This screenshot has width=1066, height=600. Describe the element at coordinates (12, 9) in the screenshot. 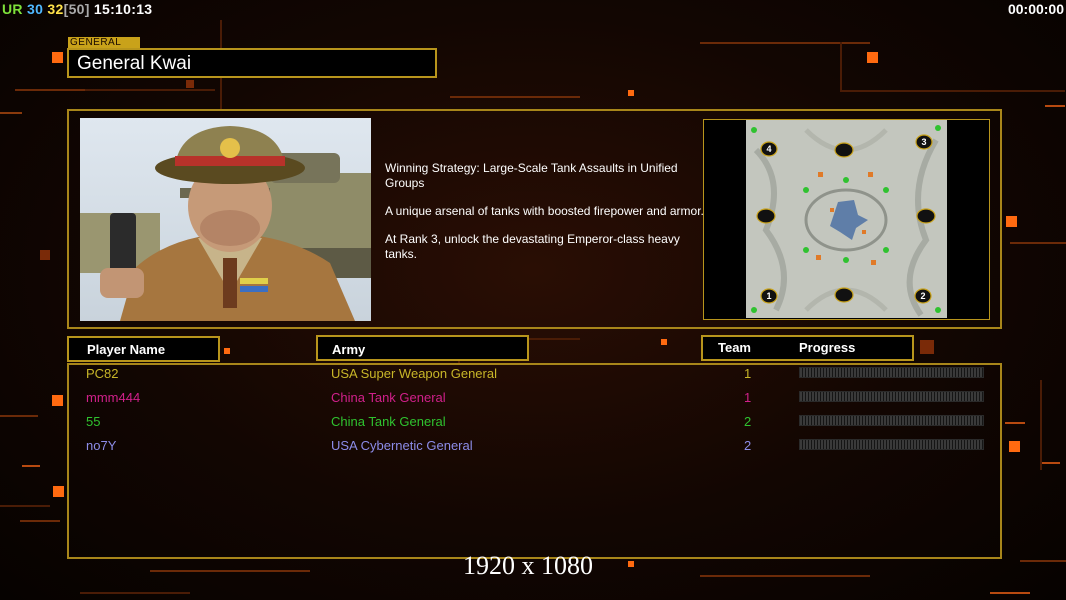

I see `ur-label: UR` at that location.